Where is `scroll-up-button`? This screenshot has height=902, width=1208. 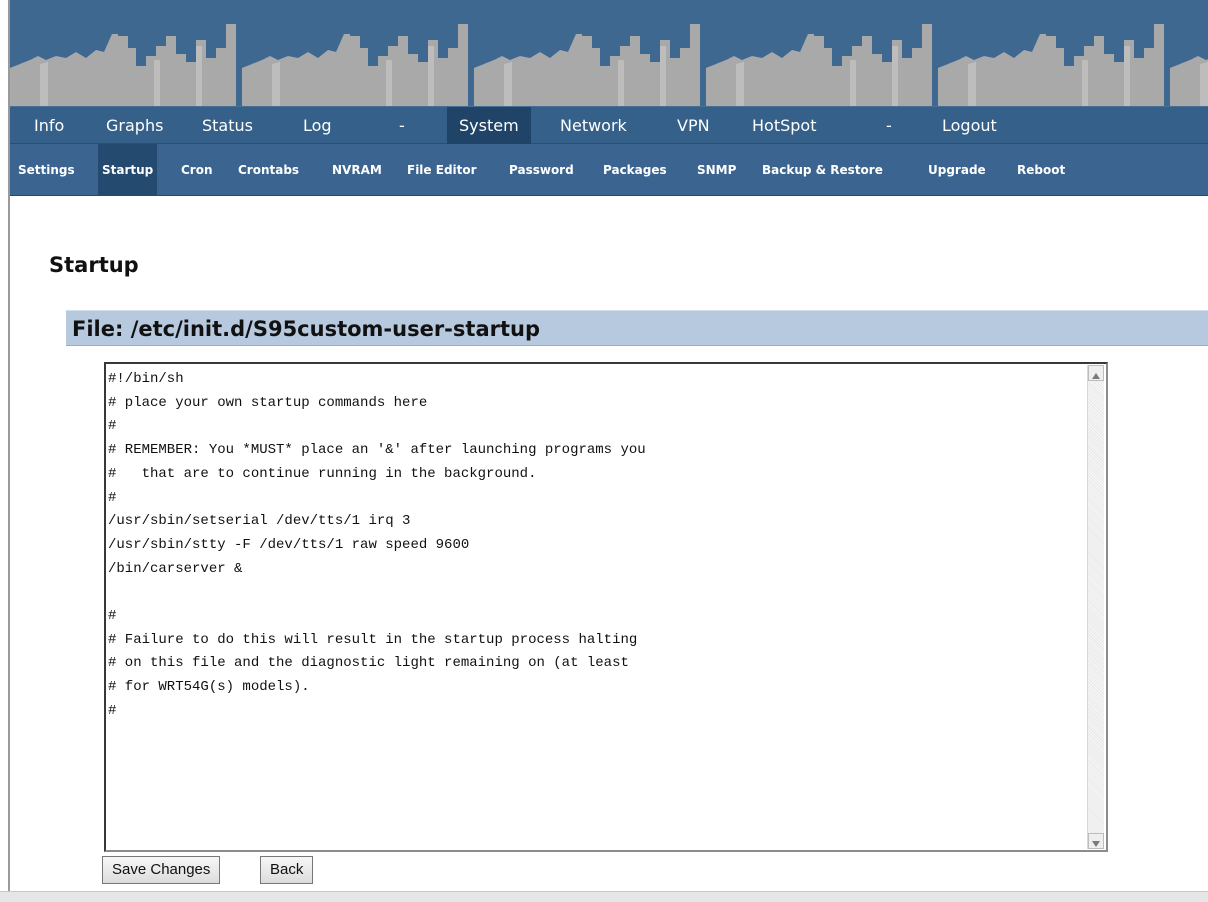 scroll-up-button is located at coordinates (1096, 373).